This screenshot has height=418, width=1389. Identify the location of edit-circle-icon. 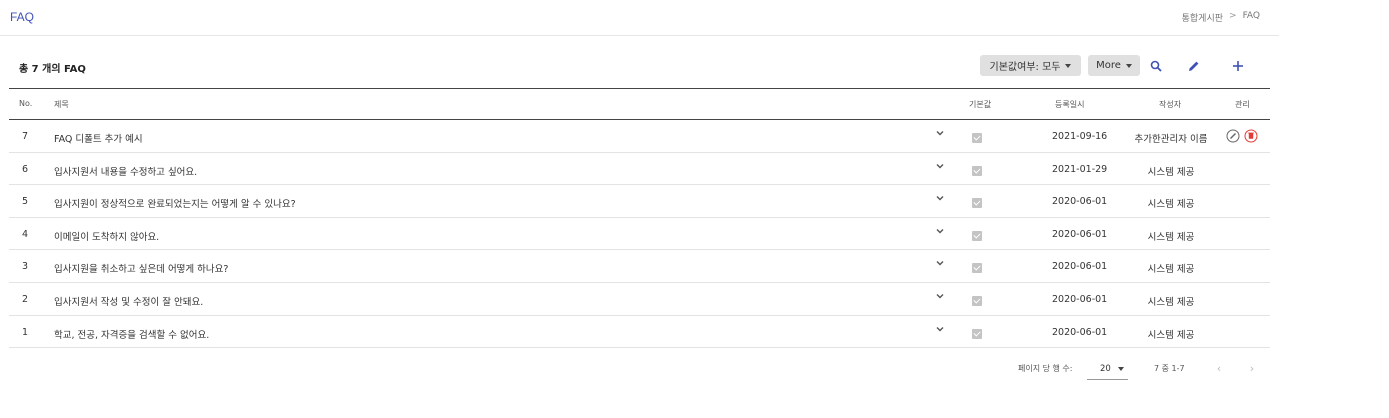
(1233, 136).